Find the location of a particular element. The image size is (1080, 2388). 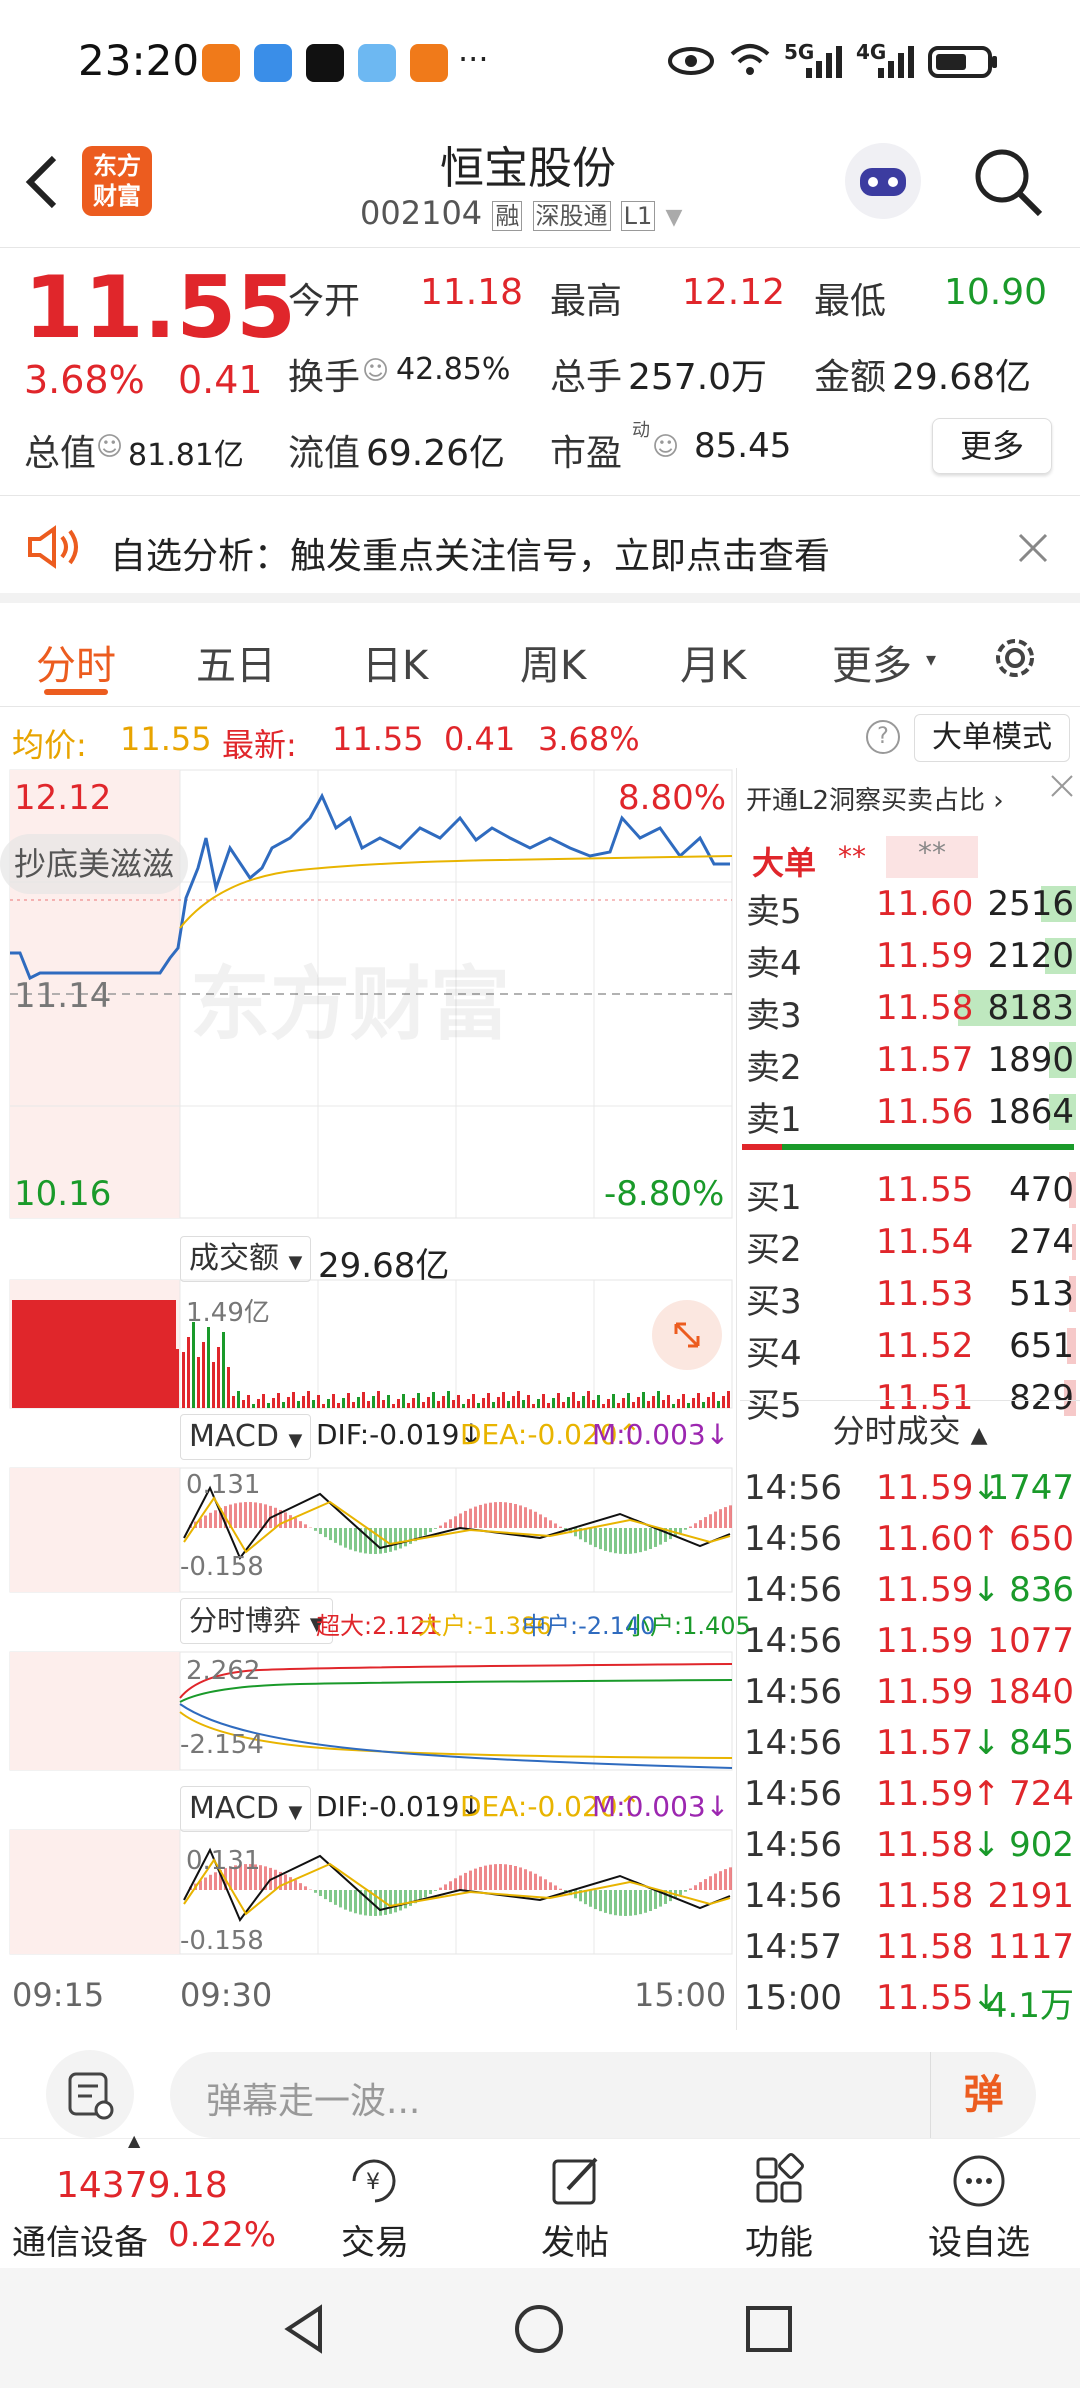

home-circle-icon is located at coordinates (539, 2329).